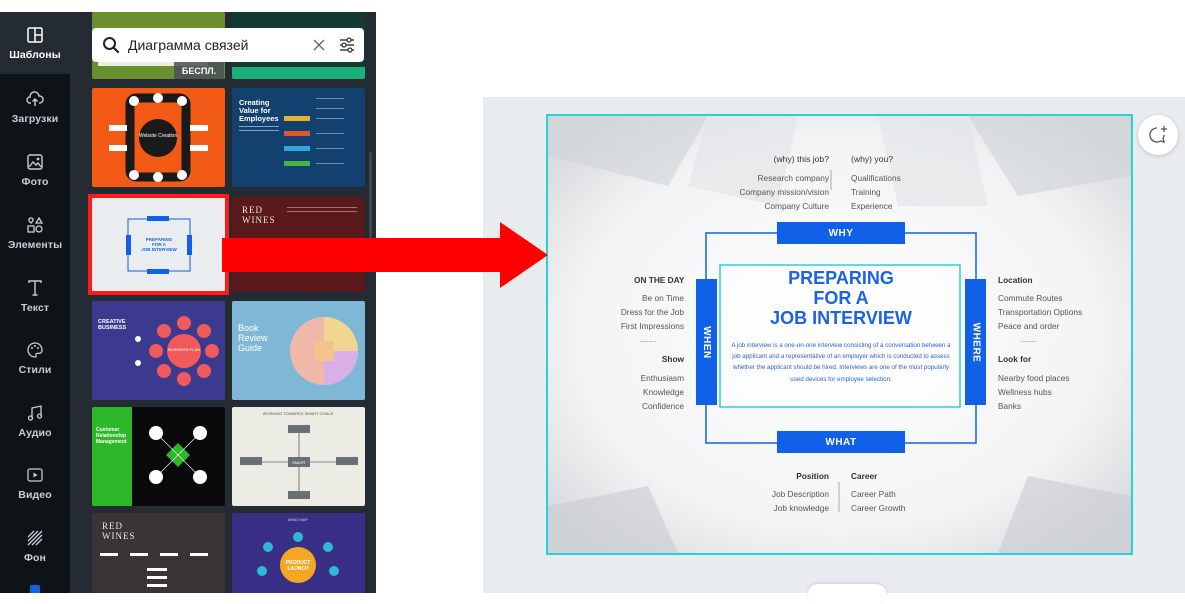  I want to click on position-item: Job knowledge, so click(801, 508).